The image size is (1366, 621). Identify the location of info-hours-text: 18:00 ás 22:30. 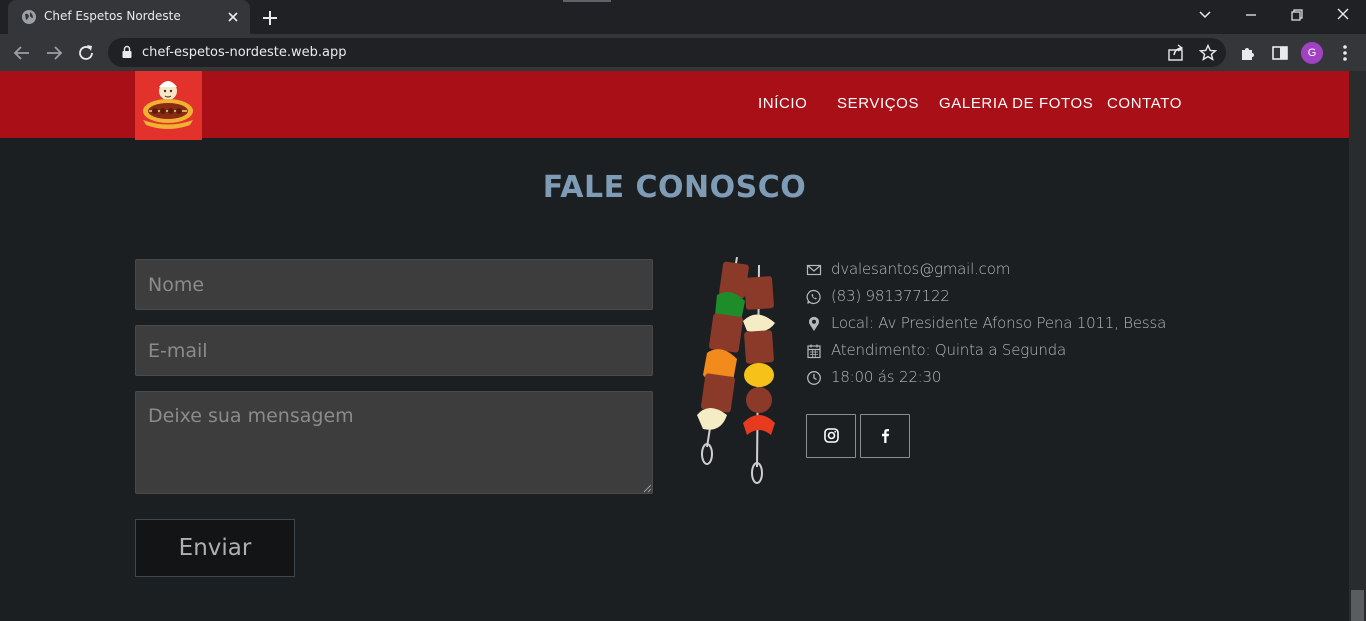
(886, 377).